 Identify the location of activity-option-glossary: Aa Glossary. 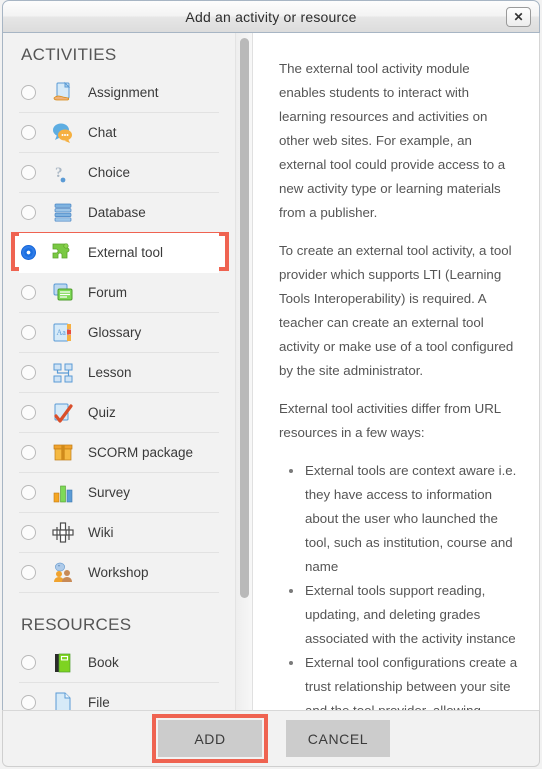
(119, 333).